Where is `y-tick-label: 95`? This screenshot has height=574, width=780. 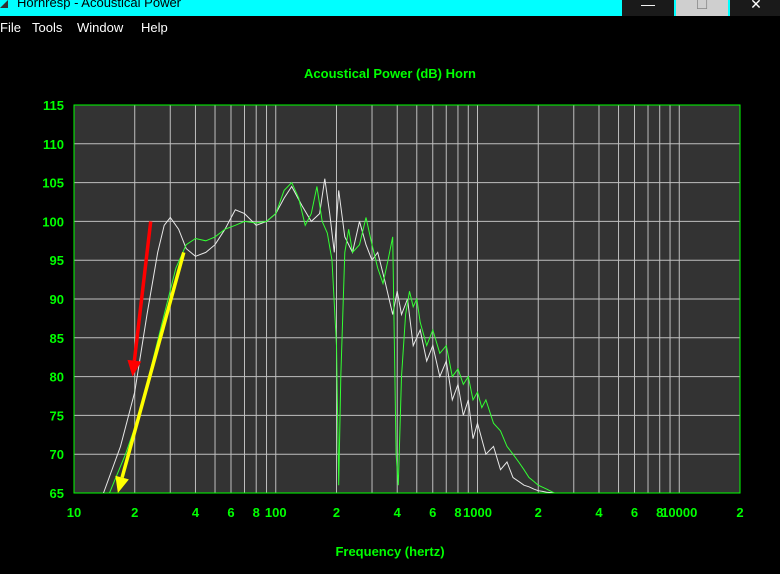 y-tick-label: 95 is located at coordinates (57, 260).